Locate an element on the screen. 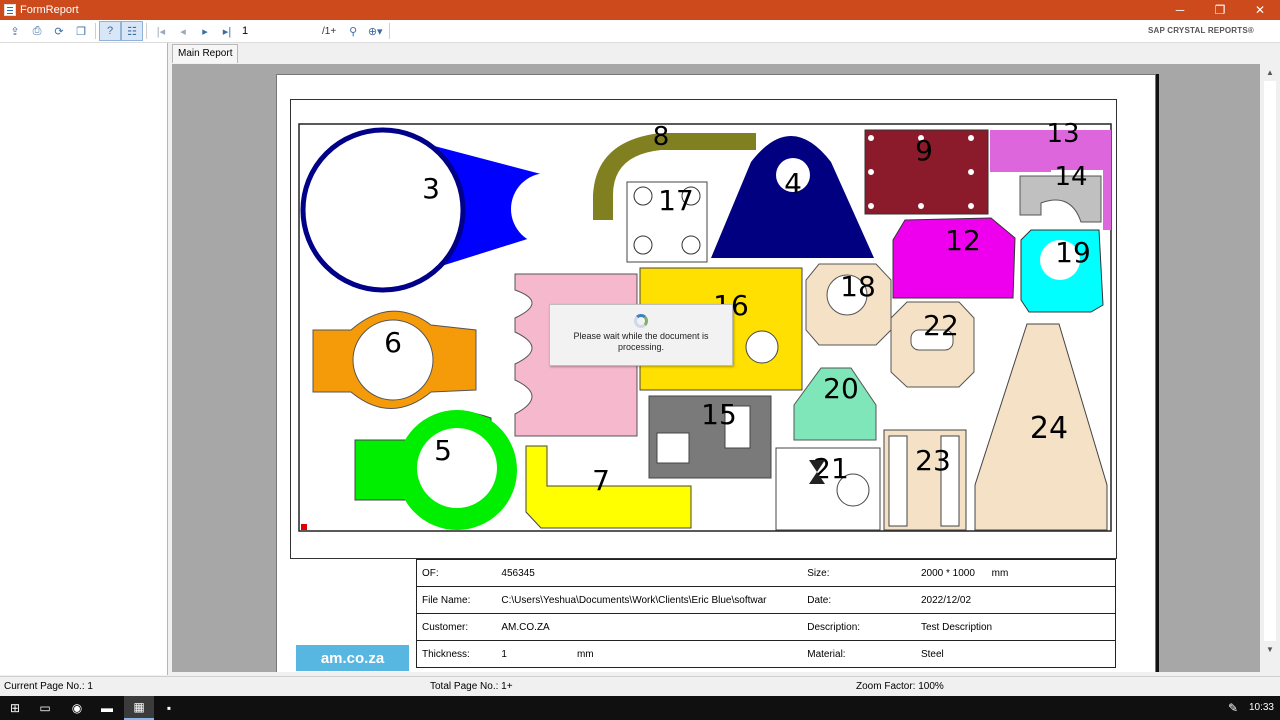 This screenshot has height=720, width=1280. label-date: Date: is located at coordinates (859, 600).